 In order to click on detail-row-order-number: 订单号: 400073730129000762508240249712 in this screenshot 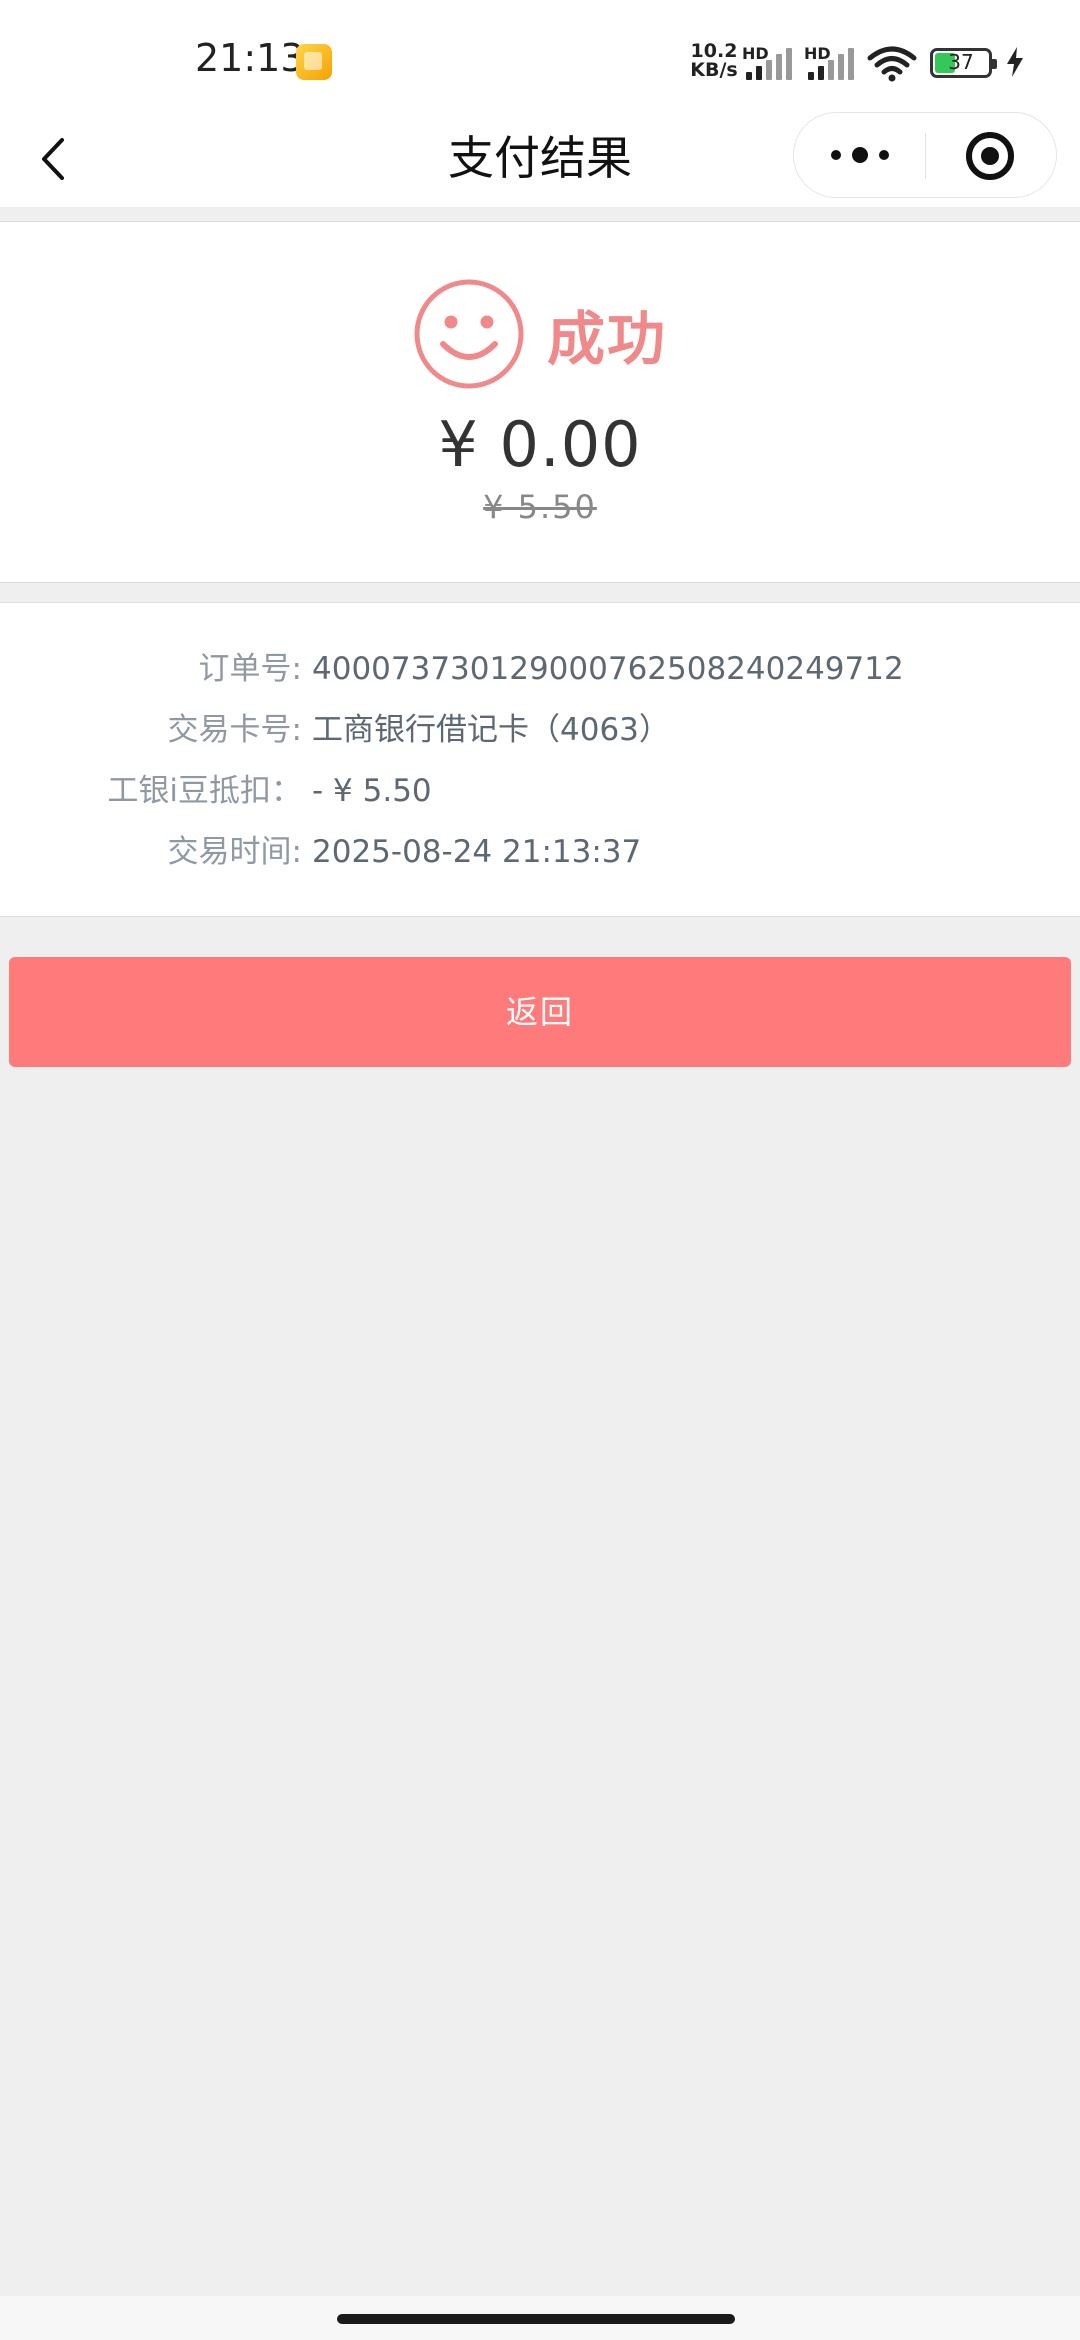, I will do `click(540, 669)`.